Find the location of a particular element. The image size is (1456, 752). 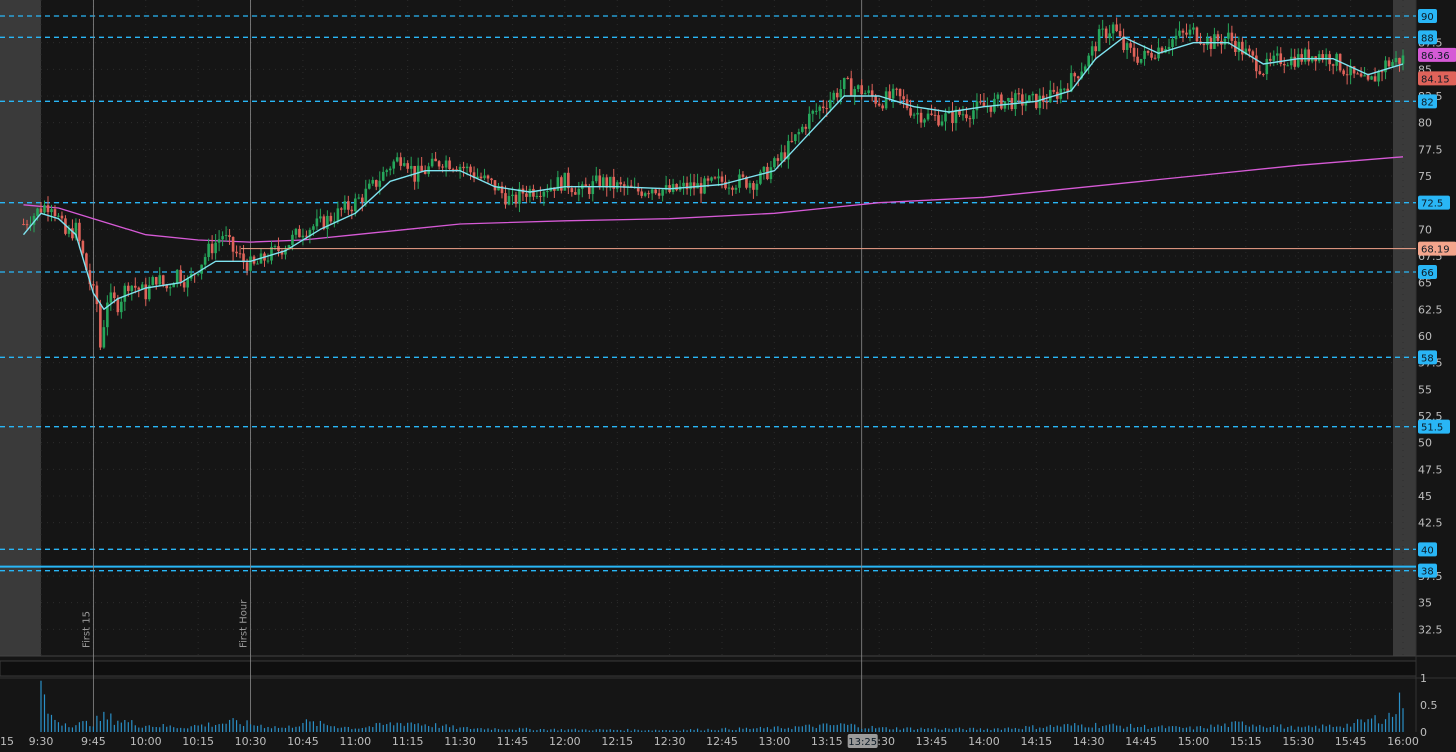

time-tick-label: 16:00 is located at coordinates (1403, 741).